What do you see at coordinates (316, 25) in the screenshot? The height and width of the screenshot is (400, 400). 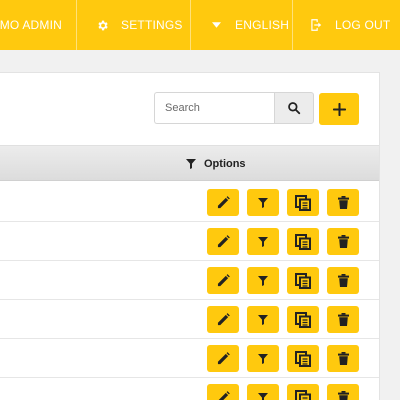 I see `logout-icon` at bounding box center [316, 25].